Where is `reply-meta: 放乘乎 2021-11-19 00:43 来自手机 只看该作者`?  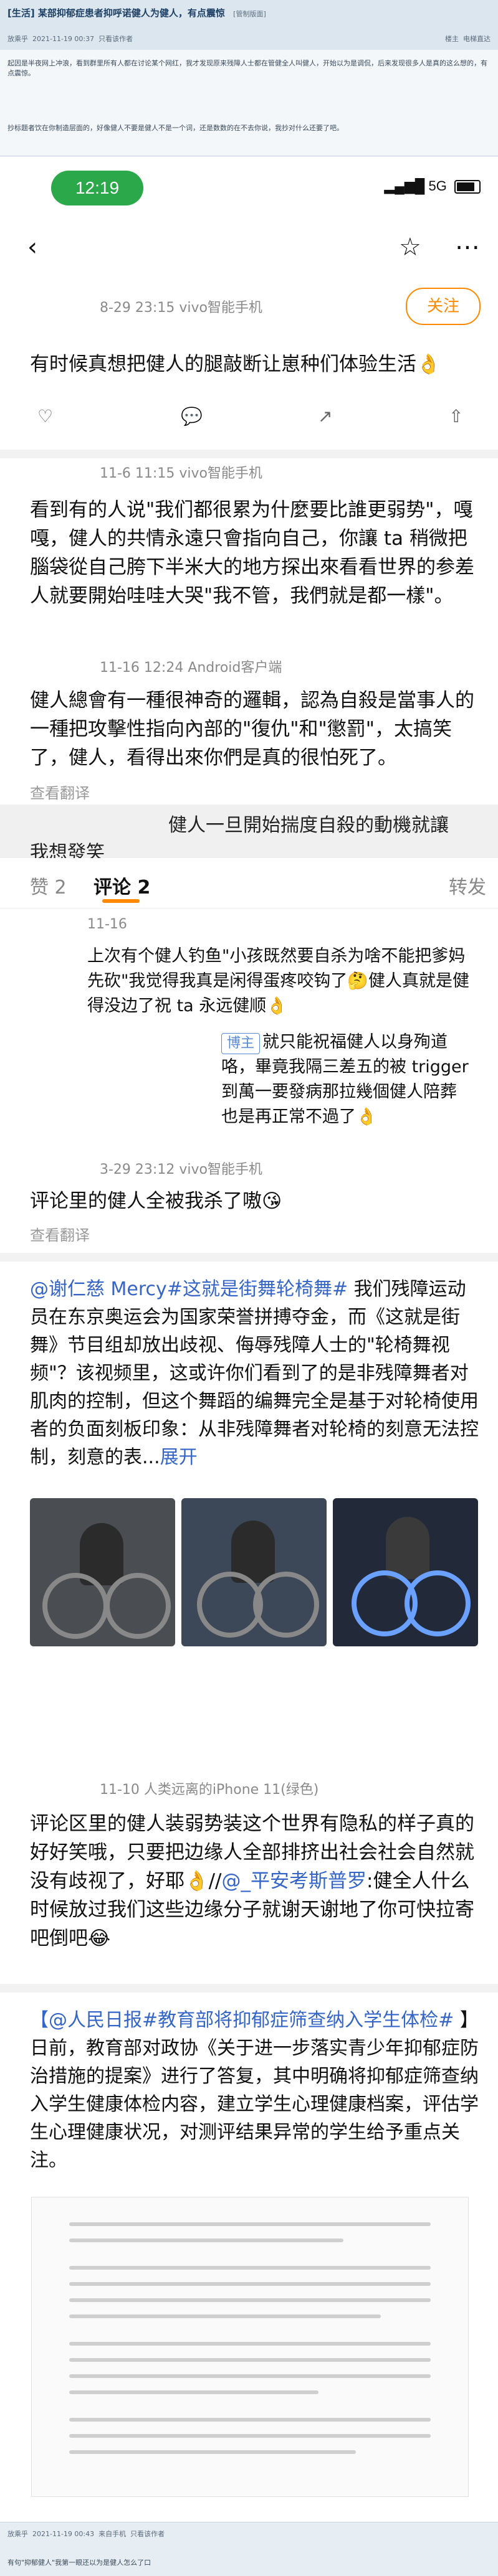
reply-meta: 放乘乎 2021-11-19 00:43 来自手机 只看该作者 is located at coordinates (86, 2534).